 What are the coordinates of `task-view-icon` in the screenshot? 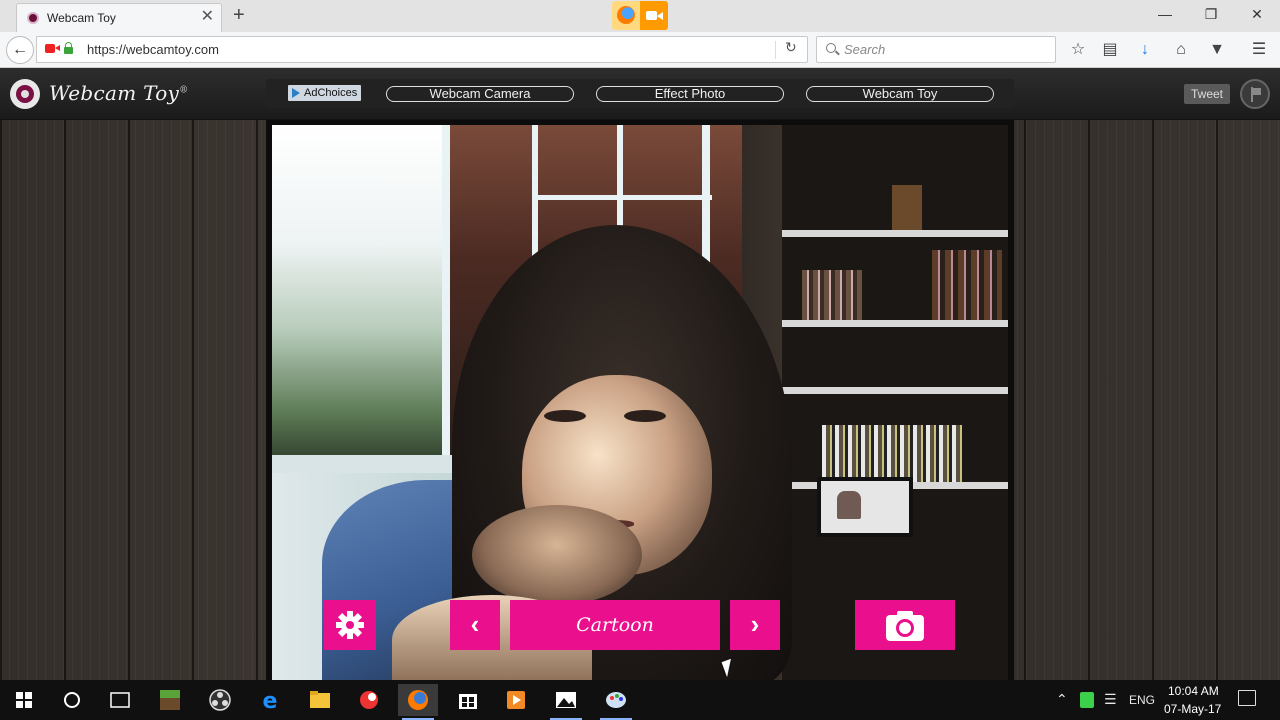 It's located at (120, 700).